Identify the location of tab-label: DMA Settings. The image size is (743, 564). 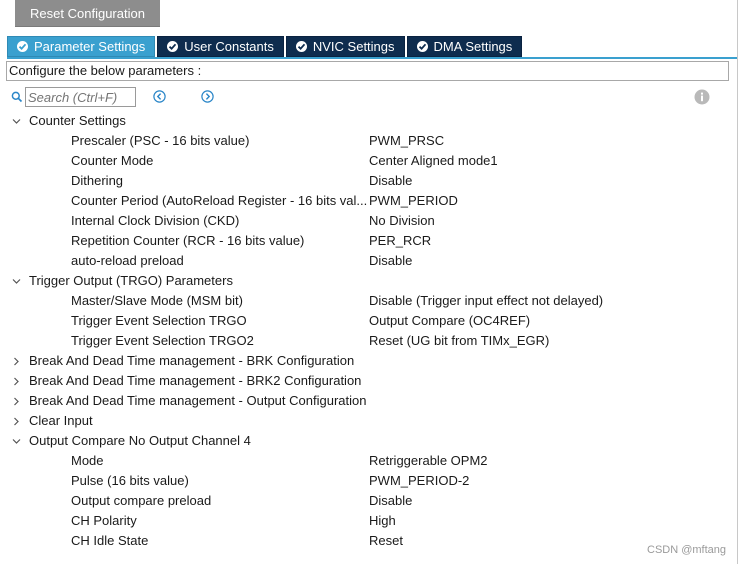
(473, 46).